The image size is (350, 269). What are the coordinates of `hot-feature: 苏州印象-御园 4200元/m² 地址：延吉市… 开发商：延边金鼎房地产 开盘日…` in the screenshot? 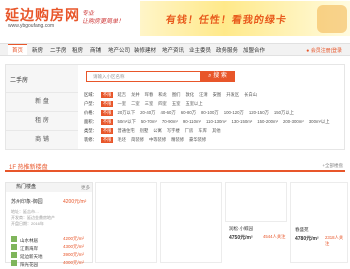 It's located at (50, 214).